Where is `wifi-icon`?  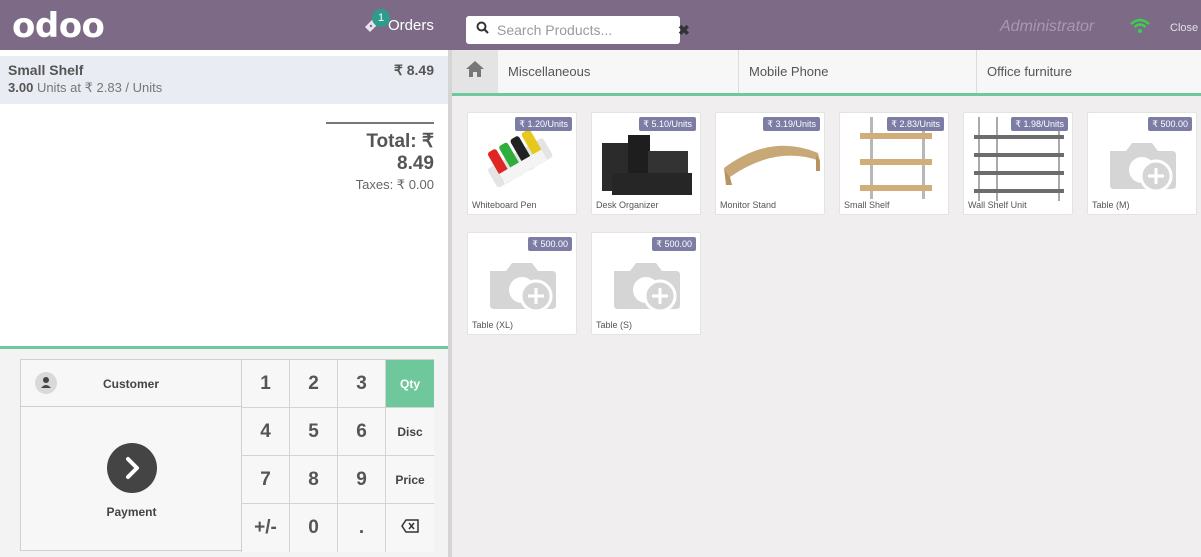 wifi-icon is located at coordinates (1140, 26).